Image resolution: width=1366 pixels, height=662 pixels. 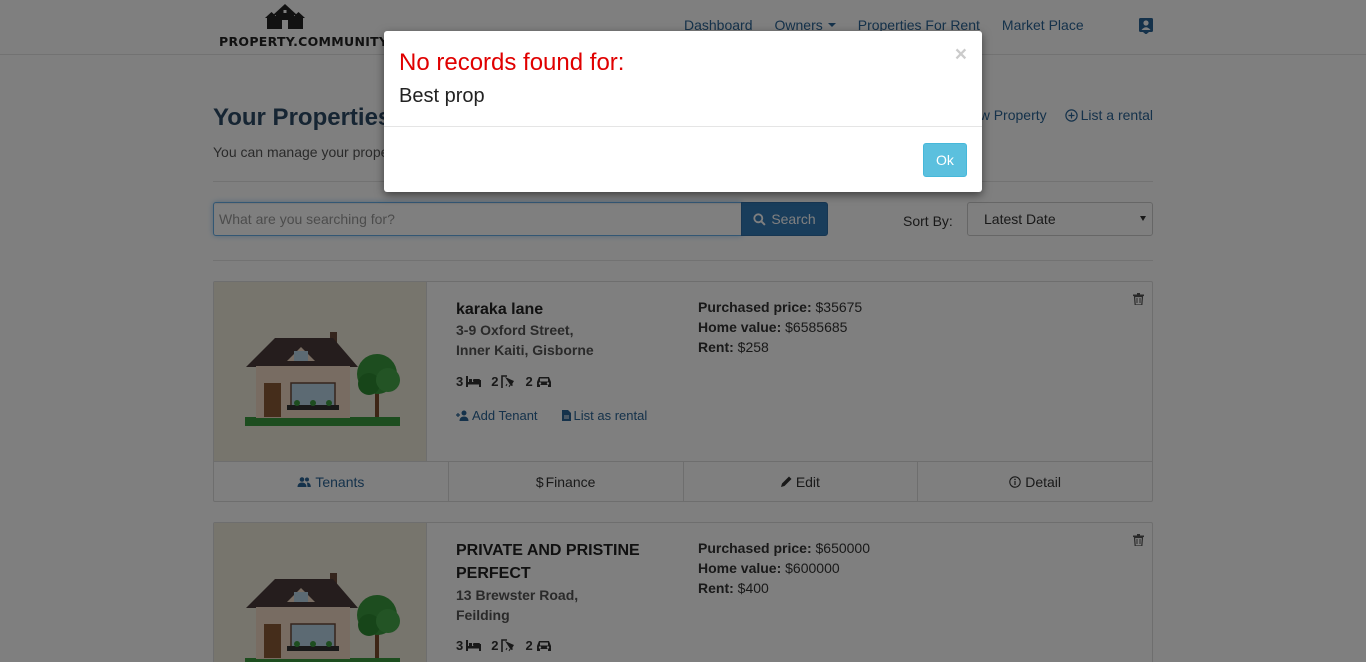 What do you see at coordinates (683, 111) in the screenshot?
I see `no-records-dialog: × No records found for: Best prop Ok` at bounding box center [683, 111].